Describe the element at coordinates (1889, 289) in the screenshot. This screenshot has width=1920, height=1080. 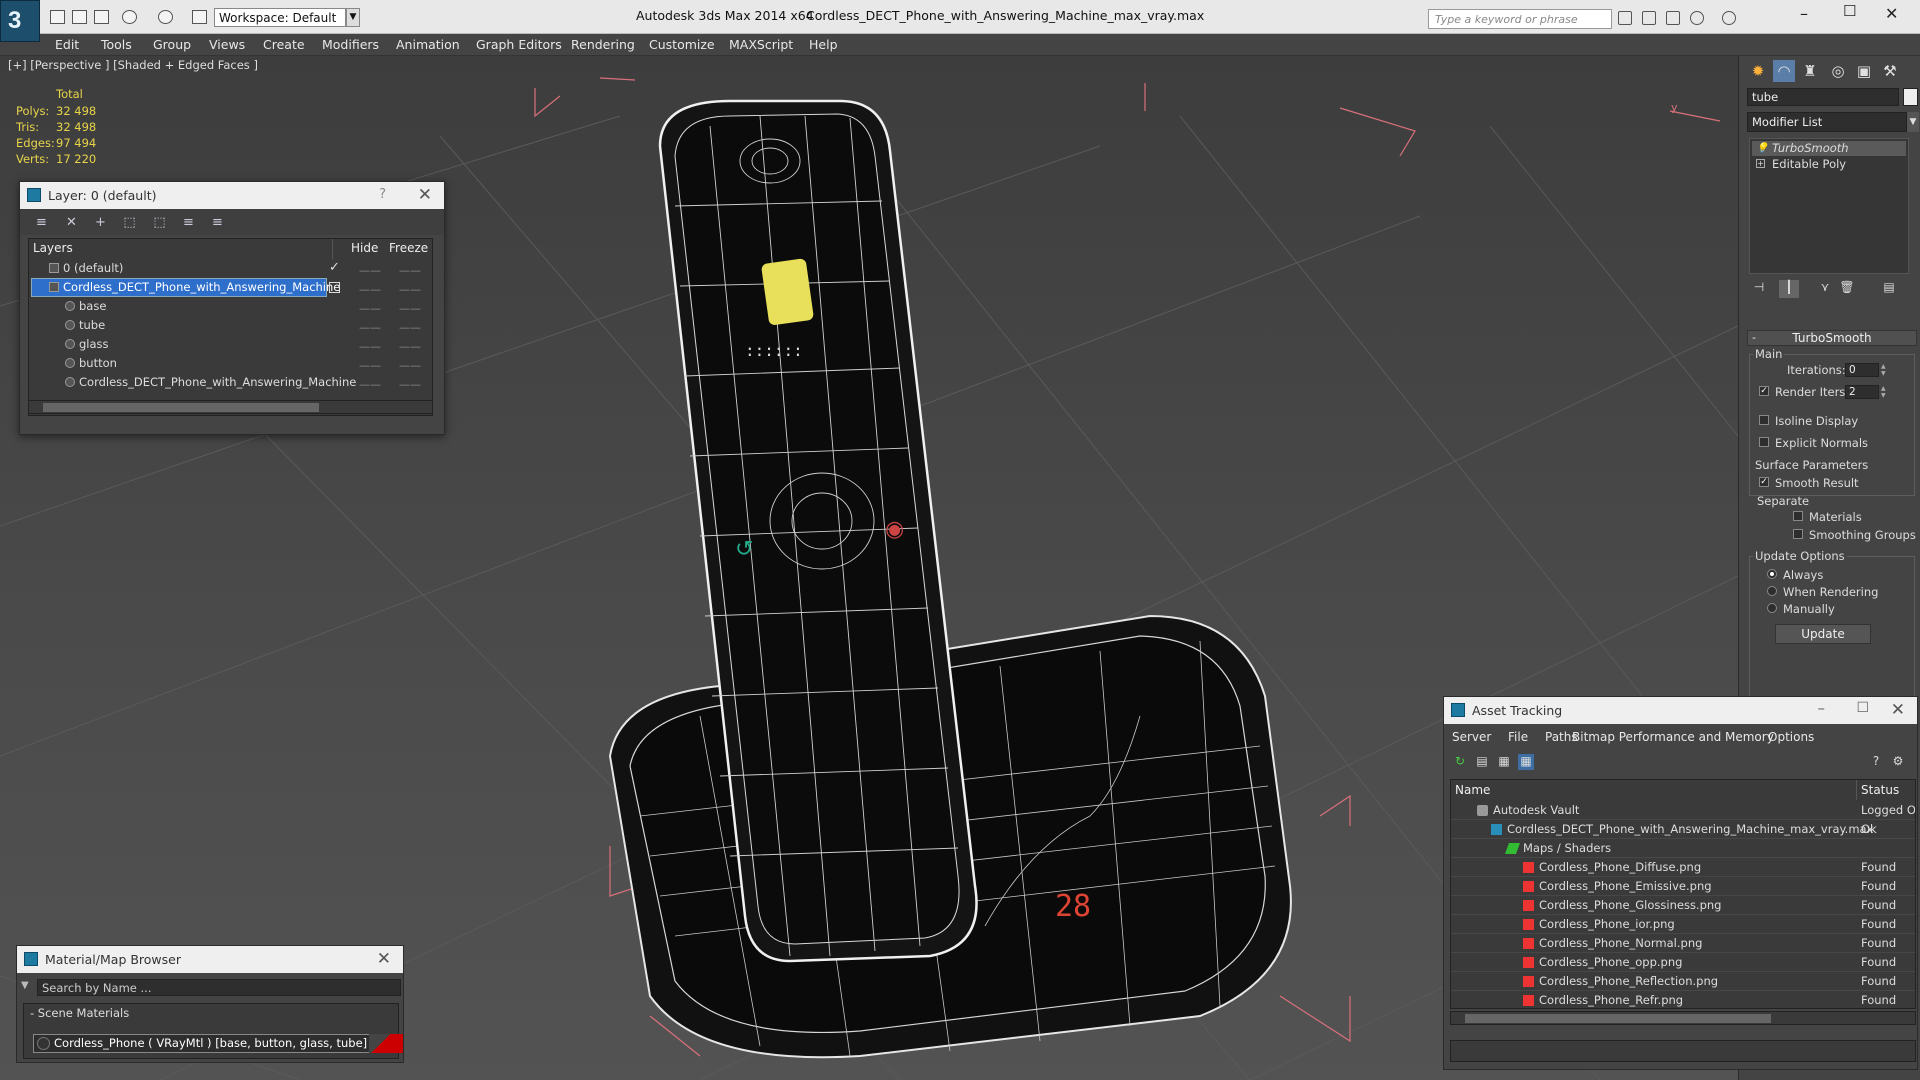
I see `configure-modifier-sets-icon: ▤` at that location.